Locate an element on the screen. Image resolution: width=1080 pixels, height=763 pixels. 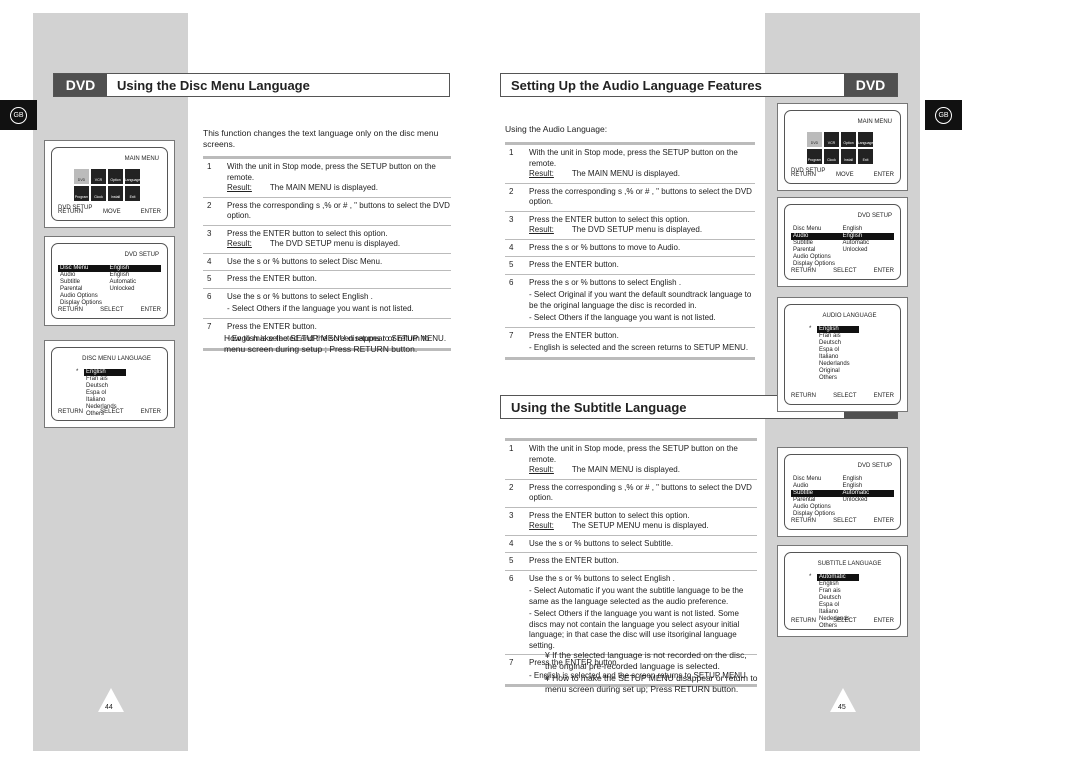
section-title: Setting Up the Audio Language Features is located at coordinates (636, 85).